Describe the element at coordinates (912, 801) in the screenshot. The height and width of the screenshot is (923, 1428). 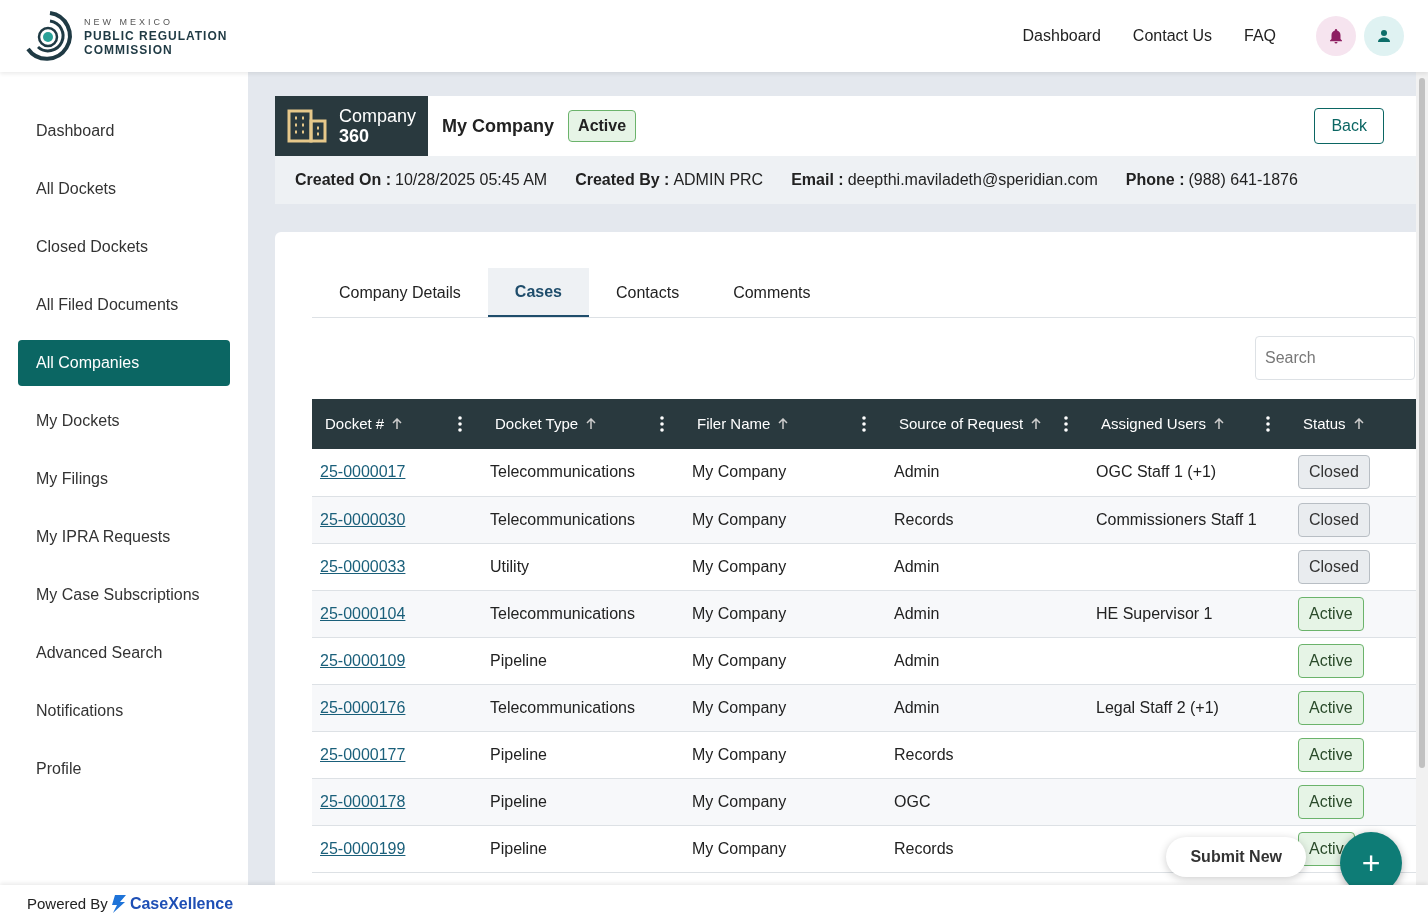
I see `table-cell: OGC` at that location.